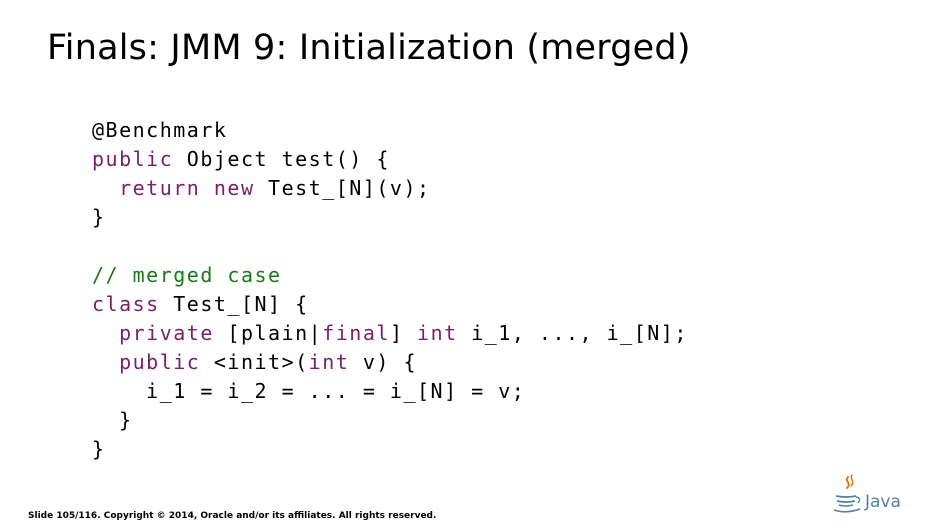 This screenshot has width=945, height=532. Describe the element at coordinates (234, 188) in the screenshot. I see `code-keyword: new` at that location.